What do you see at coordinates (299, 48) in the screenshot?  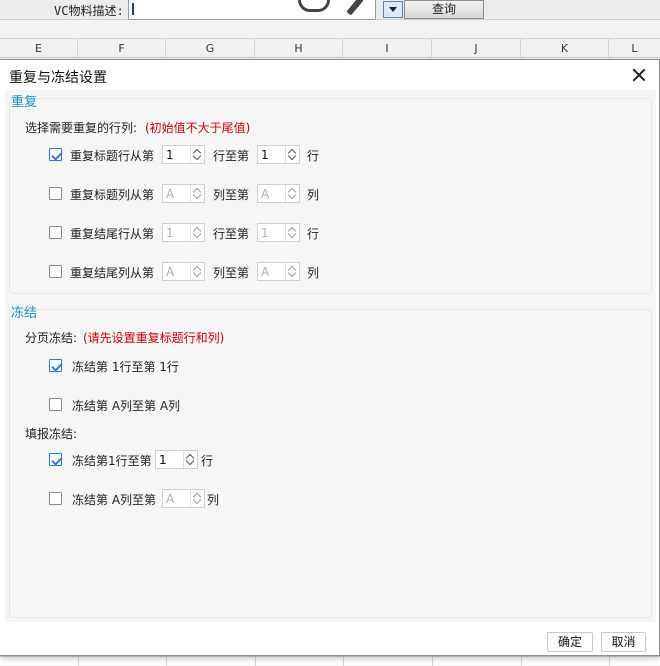 I see `column-header: H` at bounding box center [299, 48].